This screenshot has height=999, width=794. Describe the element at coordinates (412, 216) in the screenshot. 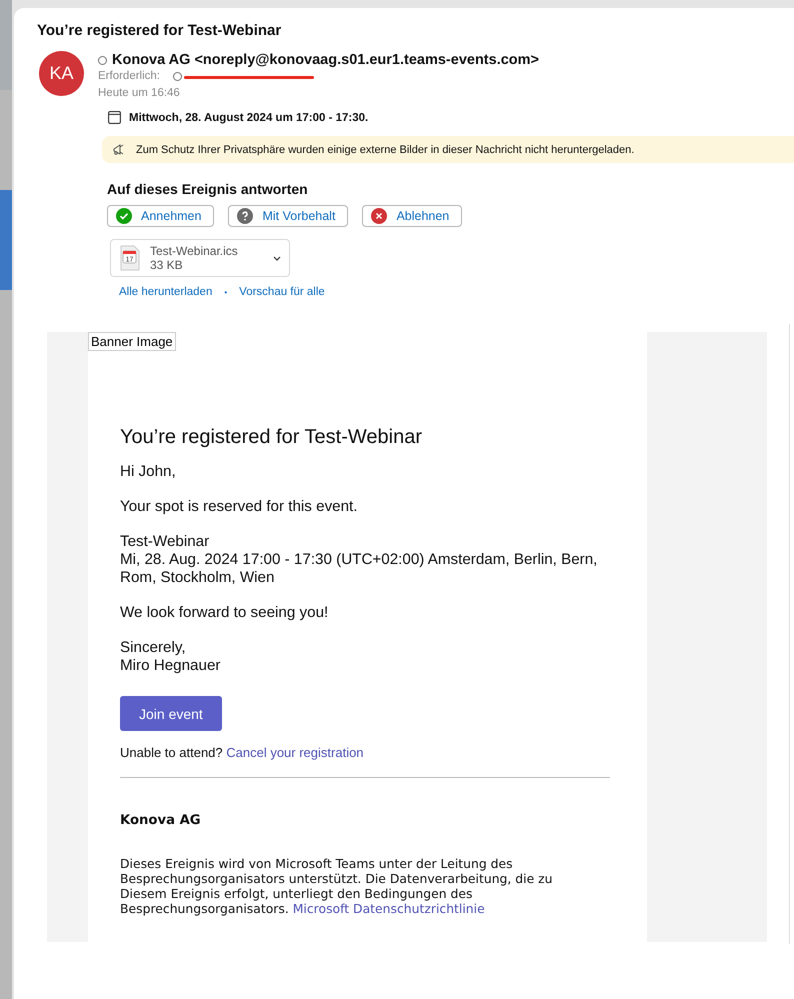

I see `decline-button: Ablehnen` at that location.